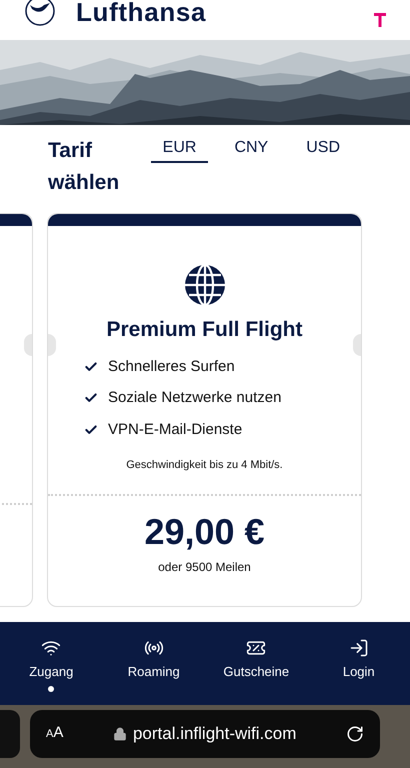 Image resolution: width=410 pixels, height=768 pixels. I want to click on globe-icon, so click(205, 285).